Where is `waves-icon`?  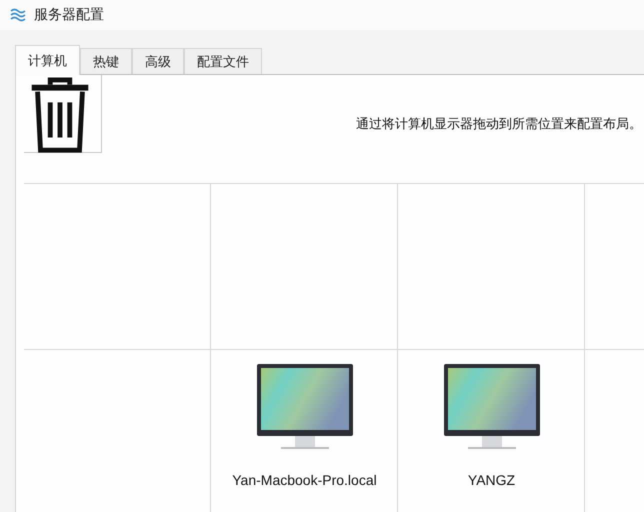 waves-icon is located at coordinates (18, 15).